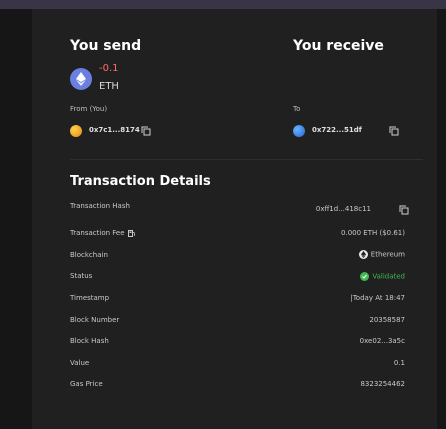 This screenshot has width=446, height=429. What do you see at coordinates (373, 233) in the screenshot?
I see `transaction-fee-value: 0.000 ETH ($0.61)` at bounding box center [373, 233].